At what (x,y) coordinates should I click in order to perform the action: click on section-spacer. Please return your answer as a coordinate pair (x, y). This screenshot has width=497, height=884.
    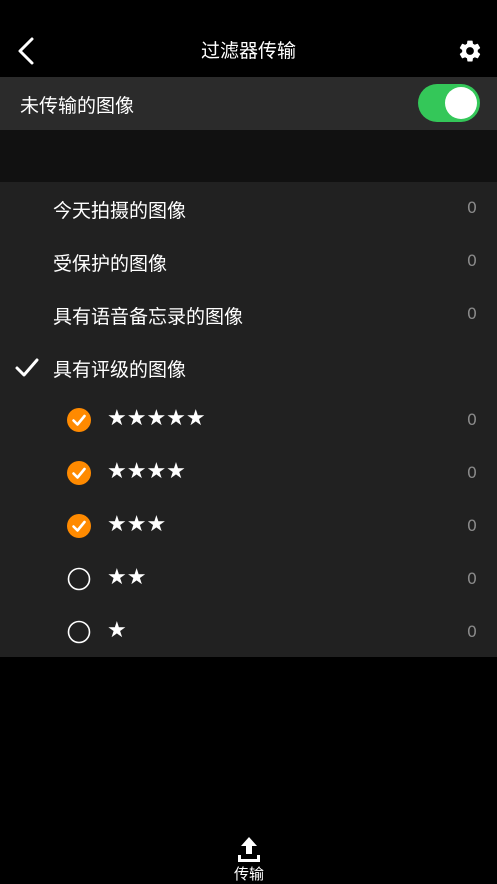
    Looking at the image, I should click on (248, 156).